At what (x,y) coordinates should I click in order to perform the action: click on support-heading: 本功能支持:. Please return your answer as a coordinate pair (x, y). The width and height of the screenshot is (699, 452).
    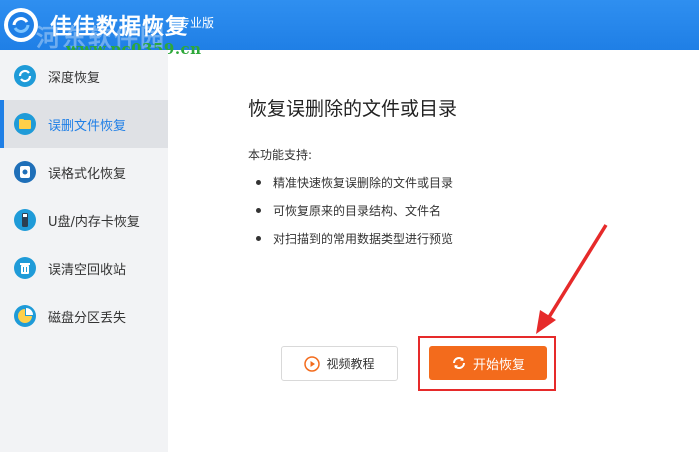
    Looking at the image, I should click on (280, 155).